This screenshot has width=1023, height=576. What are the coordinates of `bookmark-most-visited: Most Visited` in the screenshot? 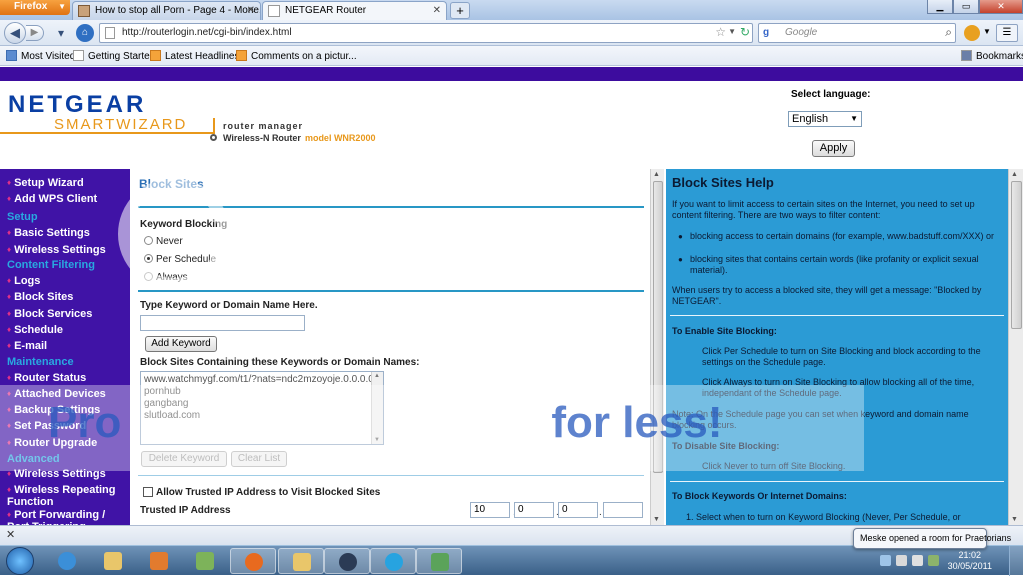 It's located at (40, 56).